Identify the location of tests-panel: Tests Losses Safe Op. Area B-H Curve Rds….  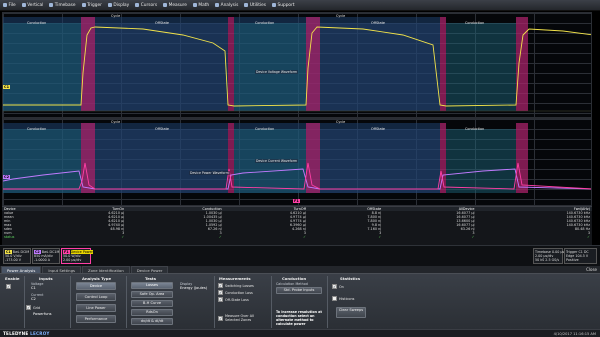
(151, 302).